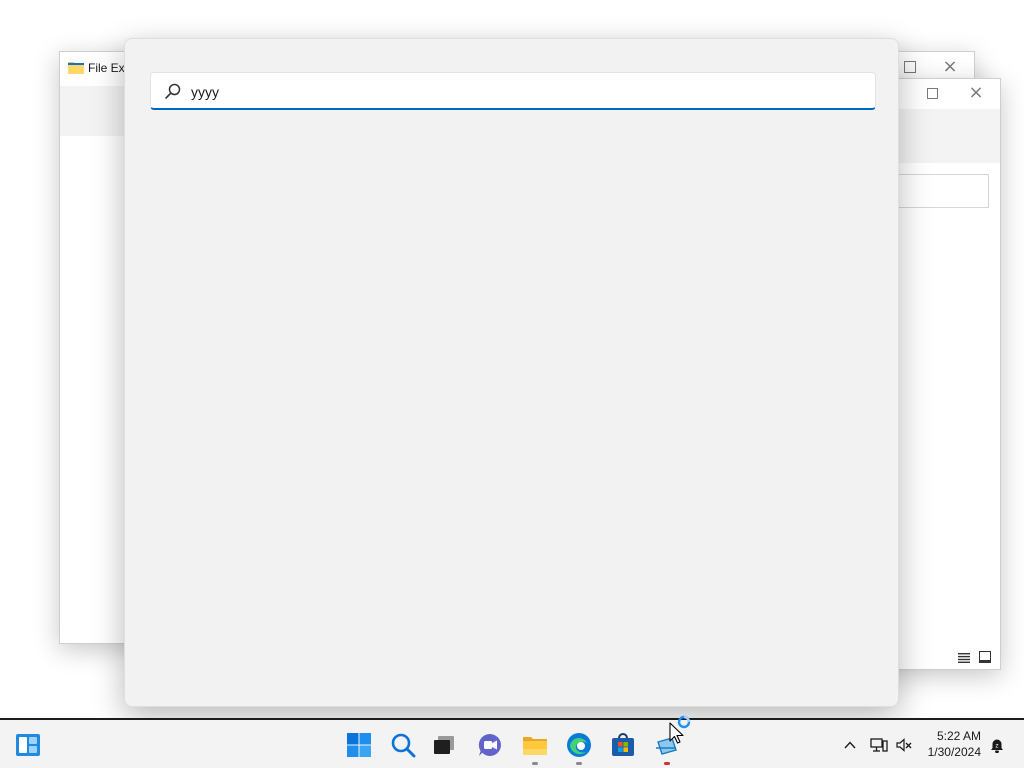 The image size is (1024, 768). Describe the element at coordinates (680, 729) in the screenshot. I see `mouse-cursor-busy-icon` at that location.